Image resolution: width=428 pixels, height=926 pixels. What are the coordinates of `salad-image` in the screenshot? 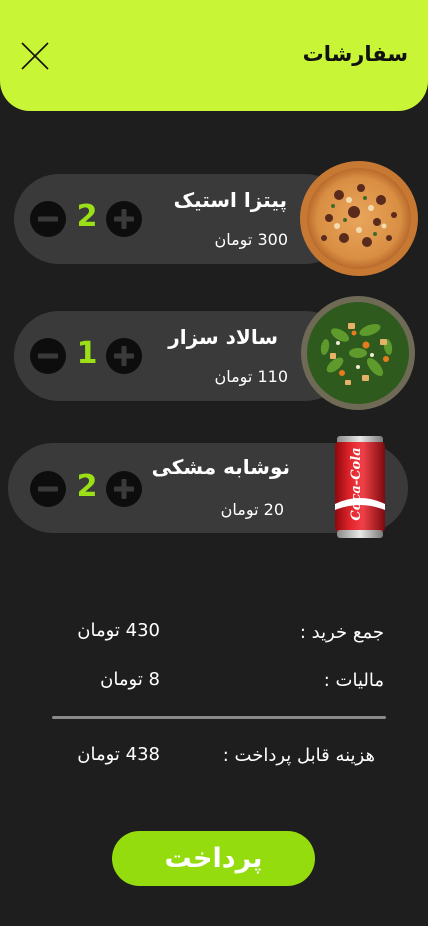 It's located at (358, 353).